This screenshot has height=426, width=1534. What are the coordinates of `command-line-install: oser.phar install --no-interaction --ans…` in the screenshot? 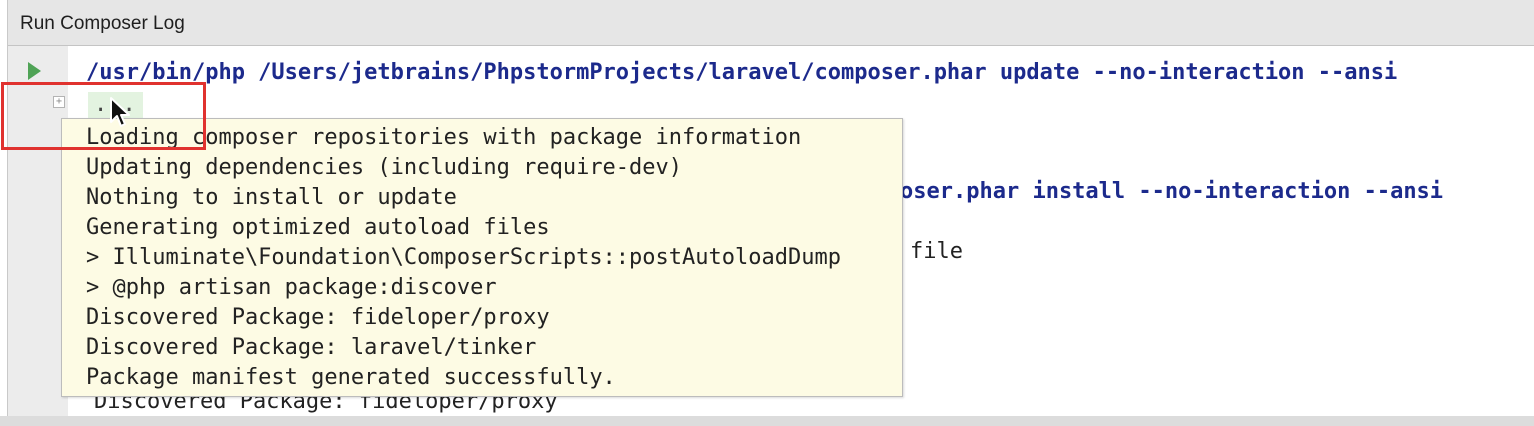 It's located at (1172, 191).